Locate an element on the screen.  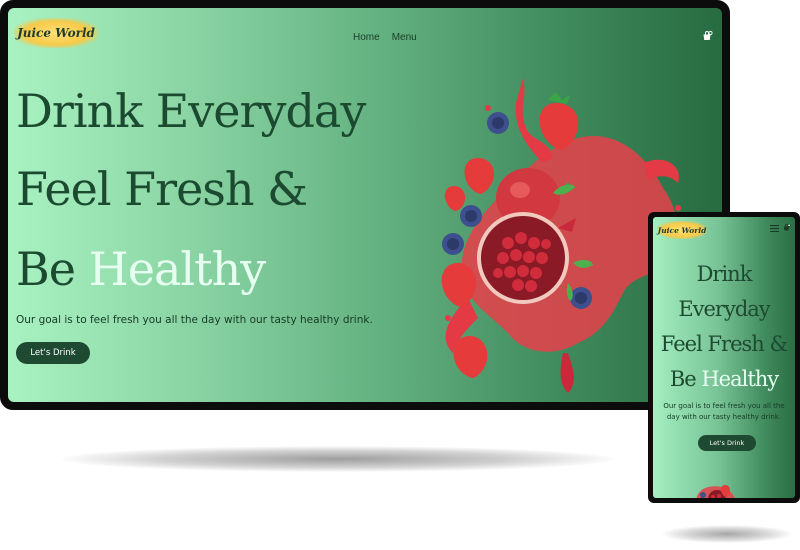
logo: Juice World is located at coordinates (56, 33).